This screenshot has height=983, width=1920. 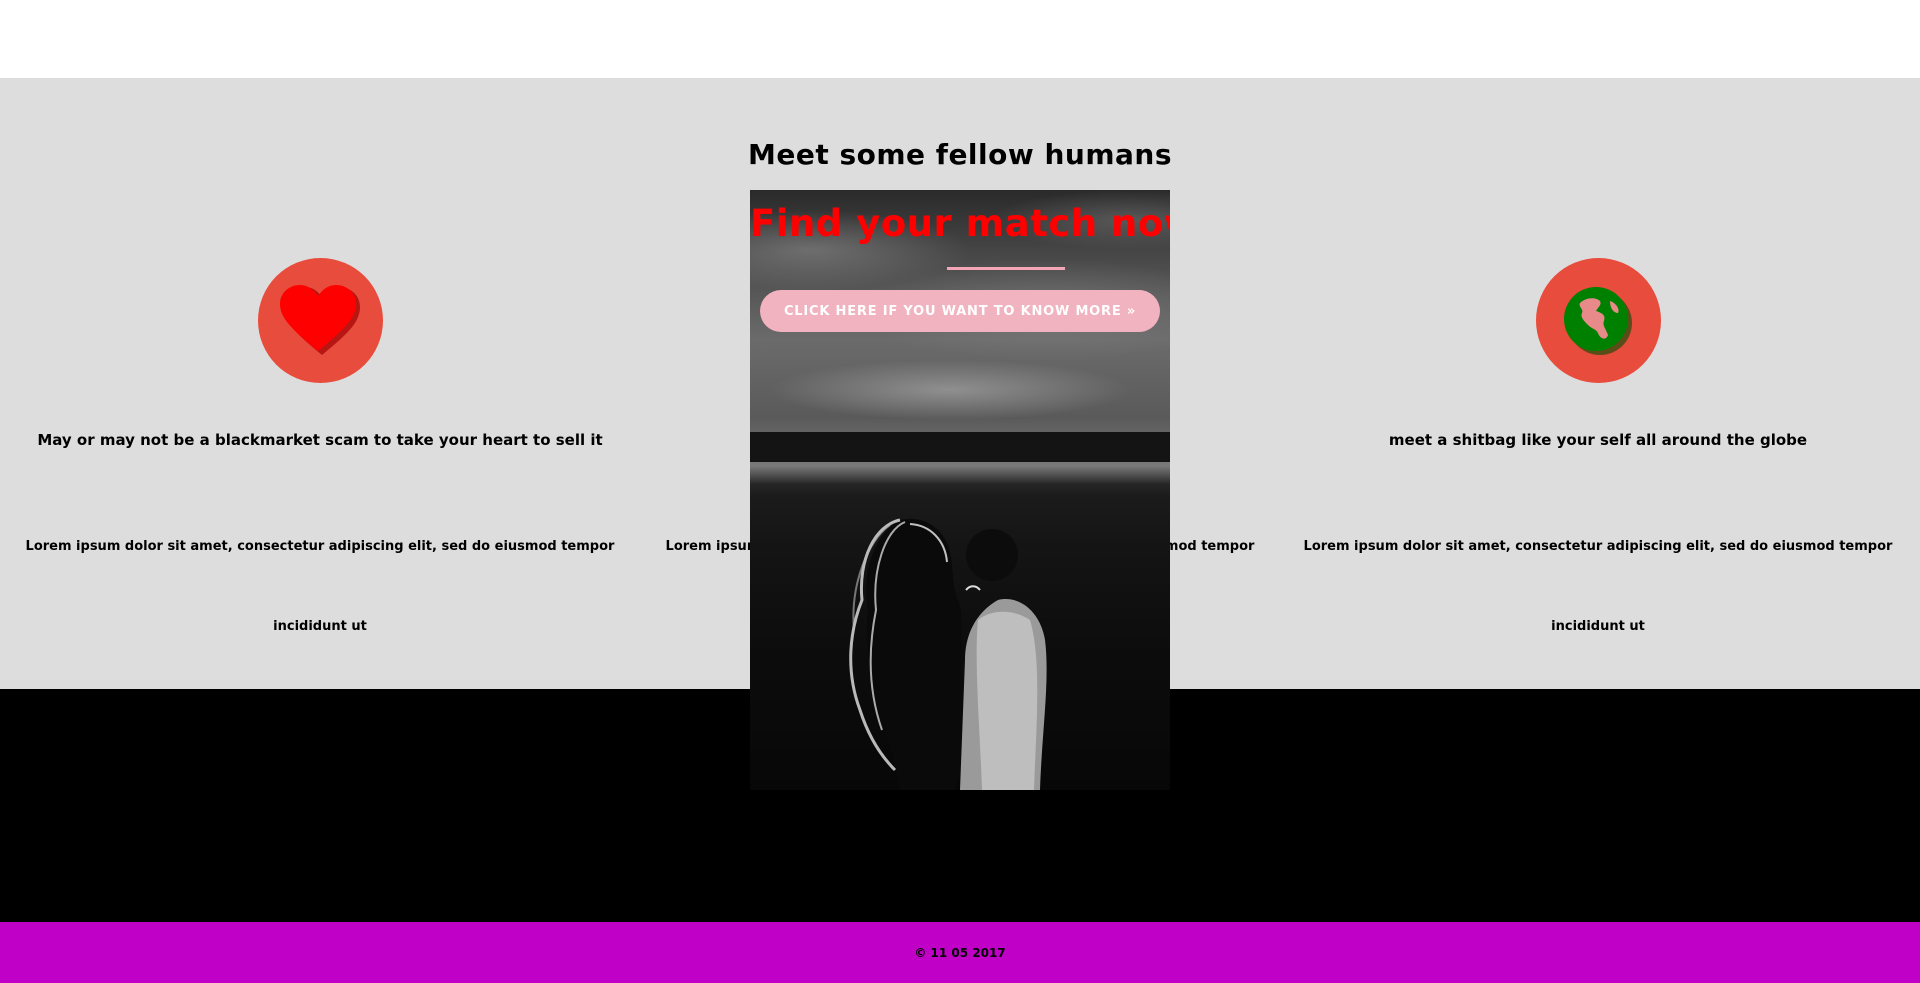 I want to click on promo-title: Find your match now!, so click(x=960, y=223).